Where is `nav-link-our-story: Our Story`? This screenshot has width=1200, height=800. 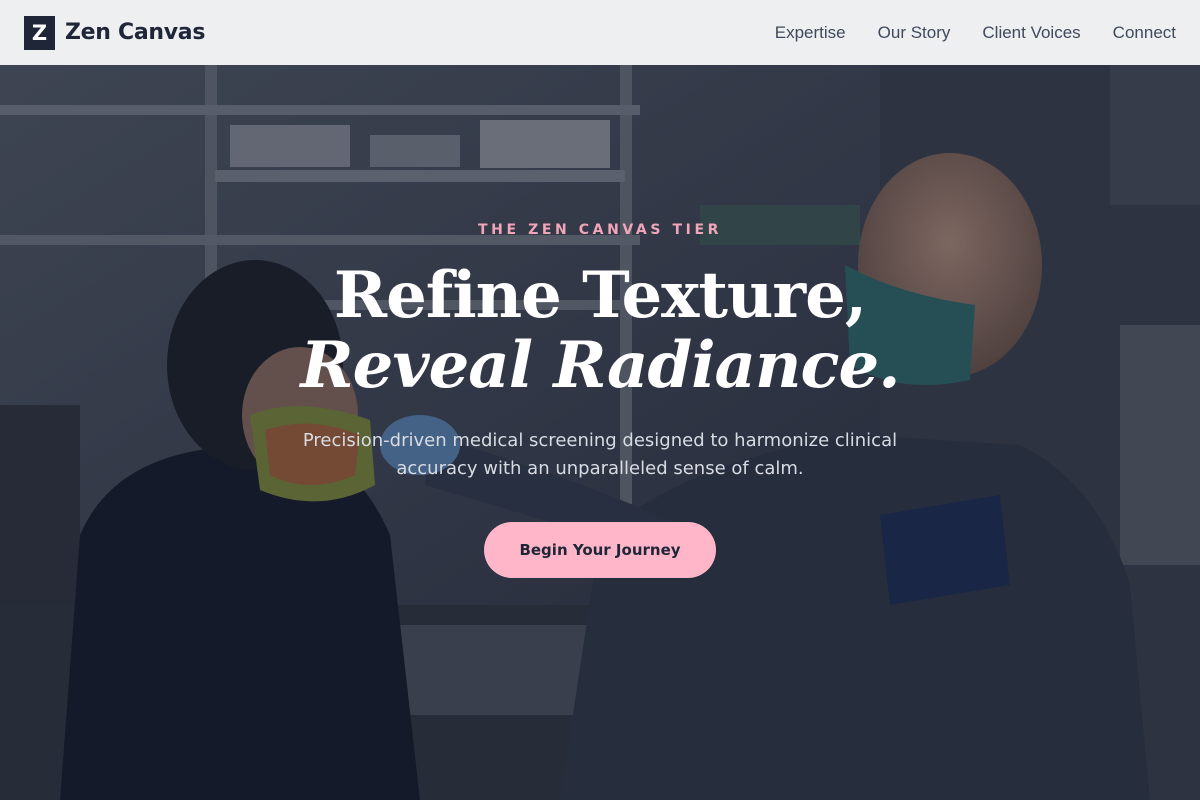
nav-link-our-story: Our Story is located at coordinates (914, 33).